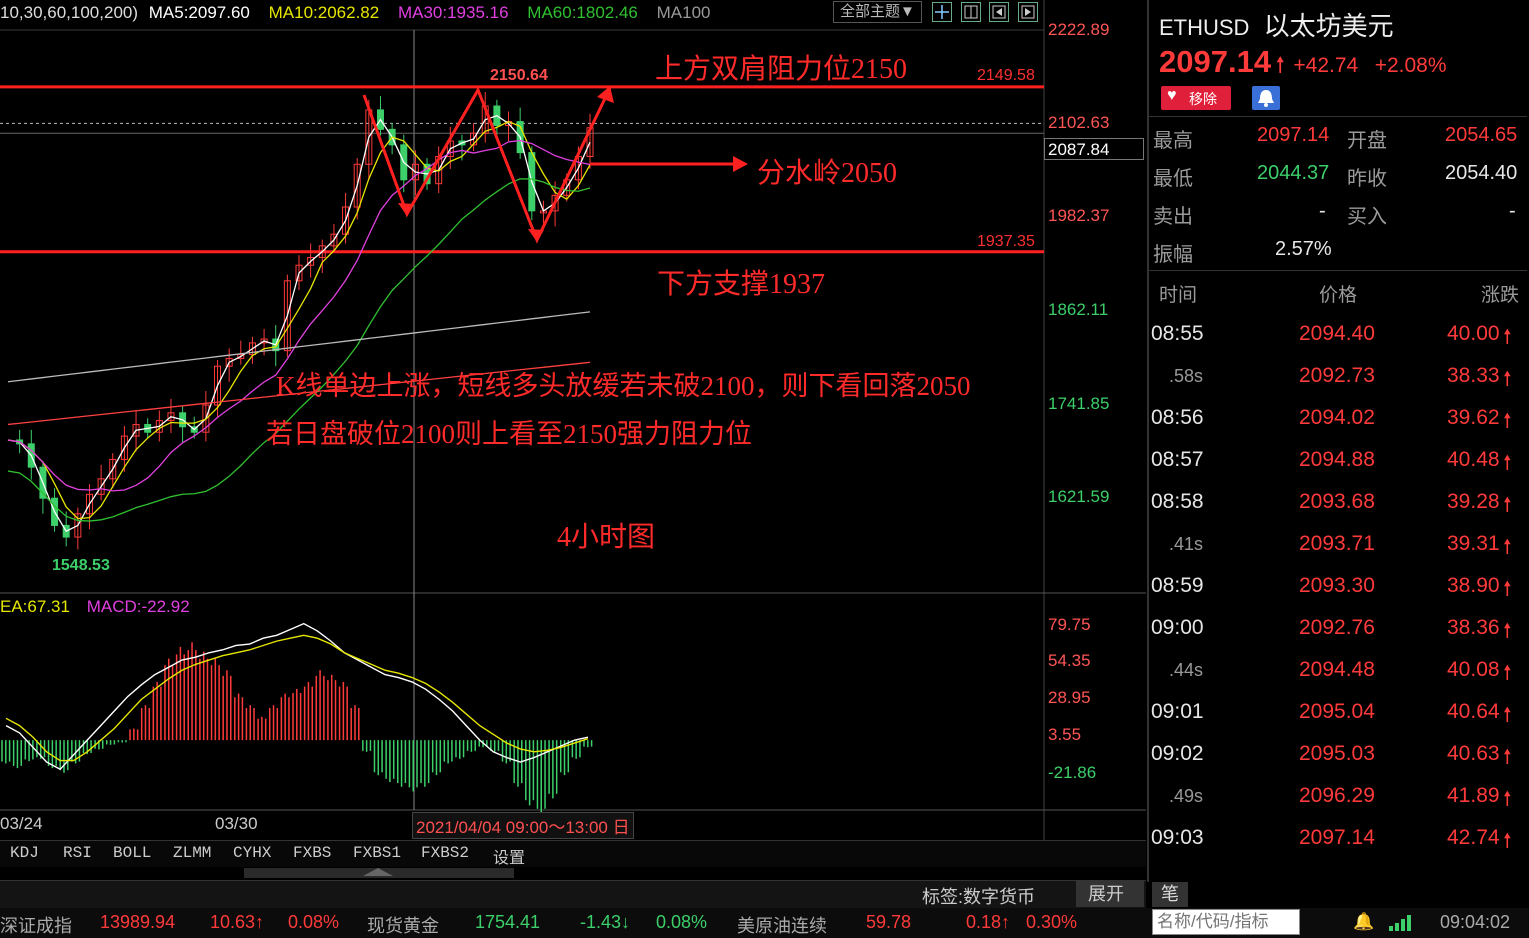 The width and height of the screenshot is (1529, 938). Describe the element at coordinates (1186, 544) in the screenshot. I see `tick-time: .41s` at that location.